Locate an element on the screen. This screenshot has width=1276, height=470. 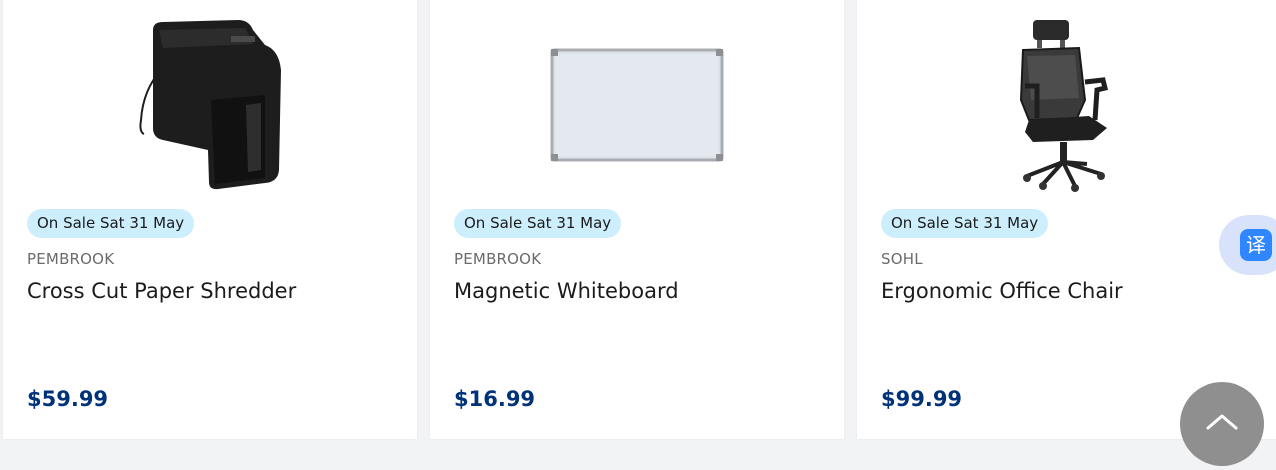
paper-shredder-image is located at coordinates (210, 105).